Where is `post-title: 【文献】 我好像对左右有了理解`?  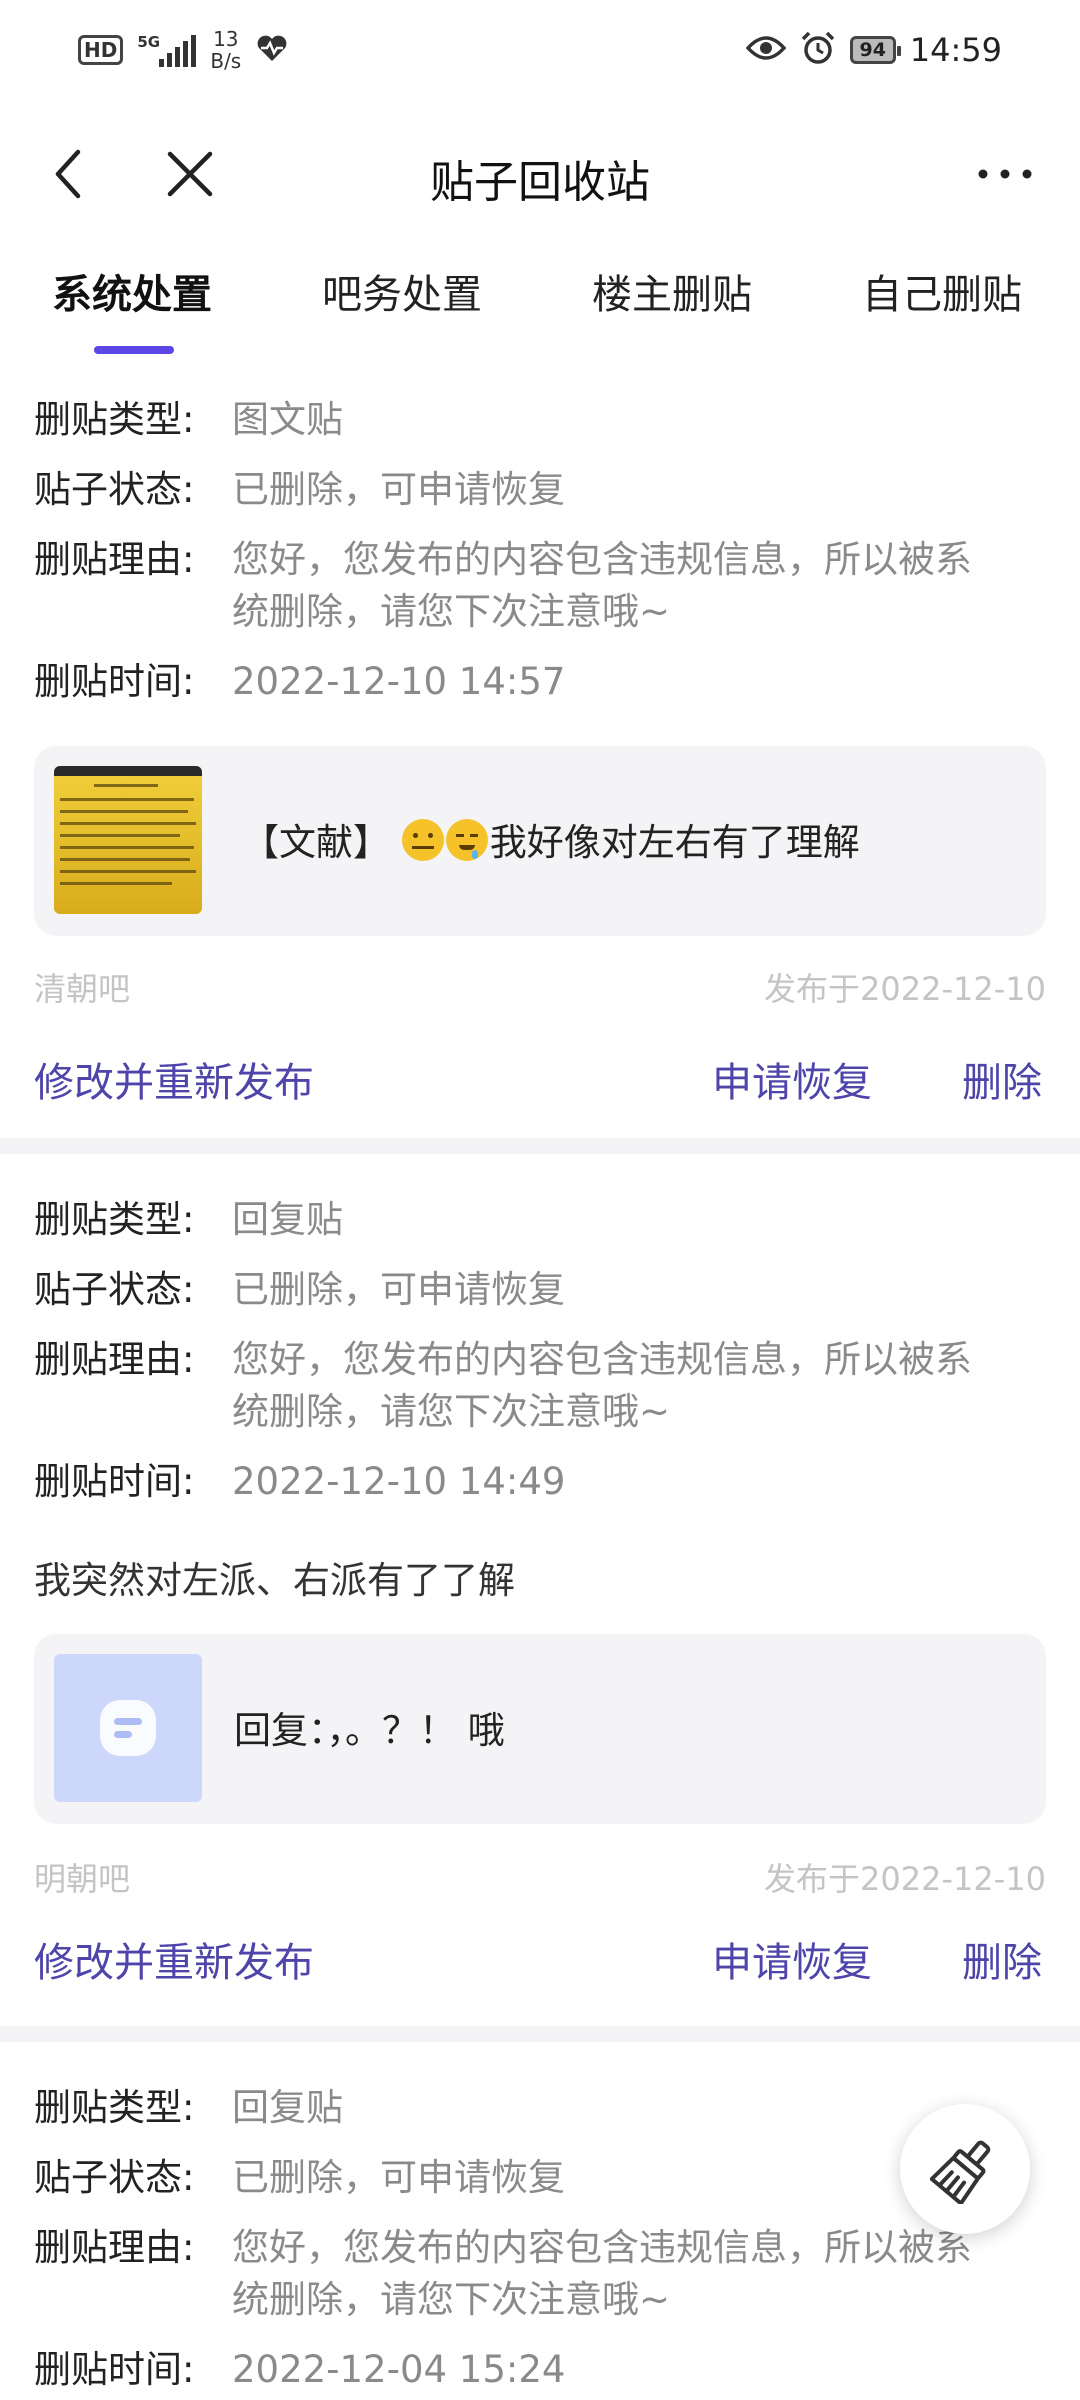 post-title: 【文献】 我好像对左右有了理解 is located at coordinates (551, 839).